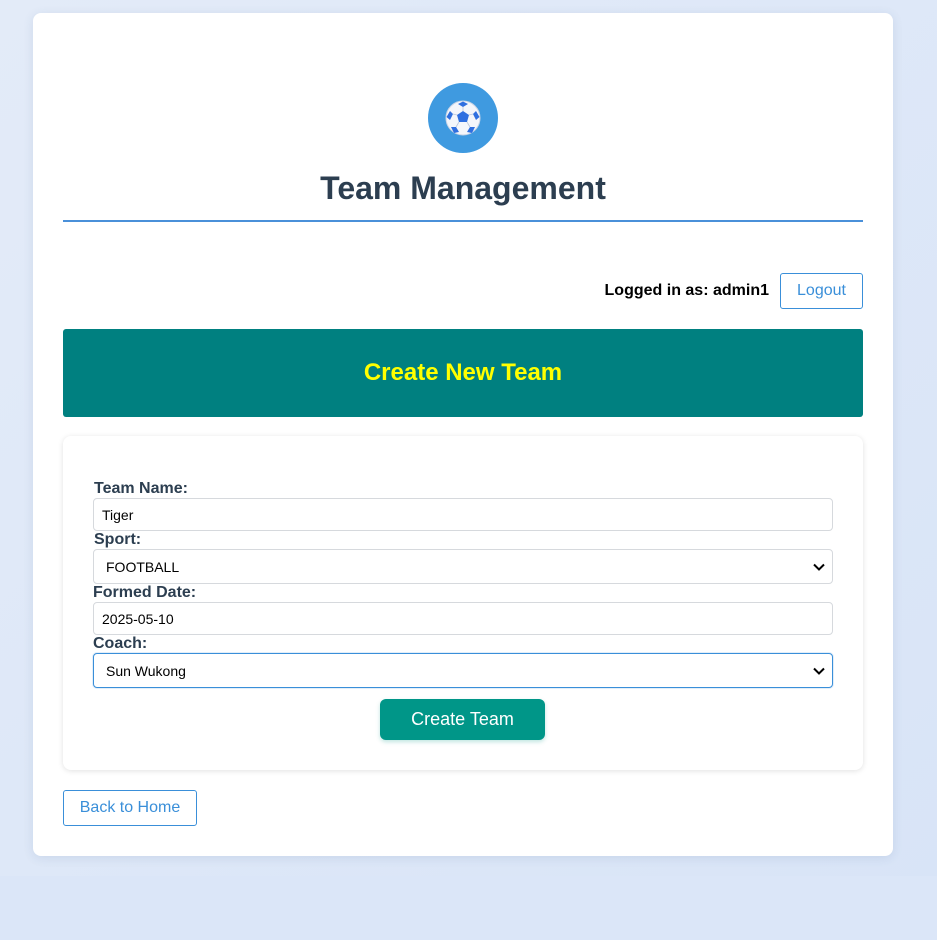 The height and width of the screenshot is (940, 937). I want to click on banner-title: Create New Team, so click(463, 372).